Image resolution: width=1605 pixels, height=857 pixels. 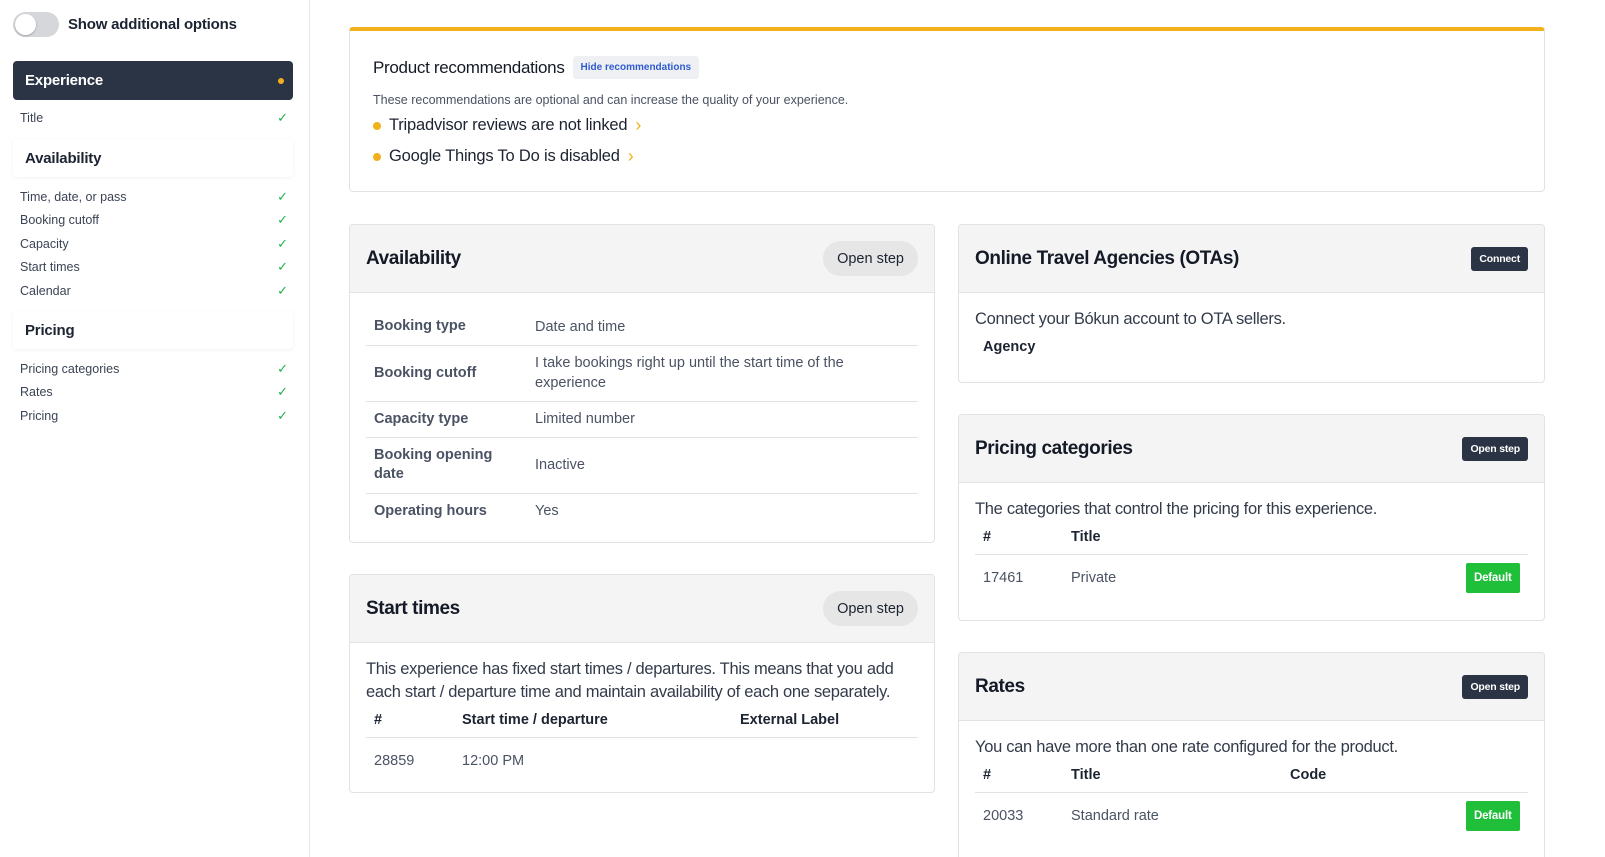 What do you see at coordinates (153, 80) in the screenshot?
I see `sidebar-section-experience: Experience` at bounding box center [153, 80].